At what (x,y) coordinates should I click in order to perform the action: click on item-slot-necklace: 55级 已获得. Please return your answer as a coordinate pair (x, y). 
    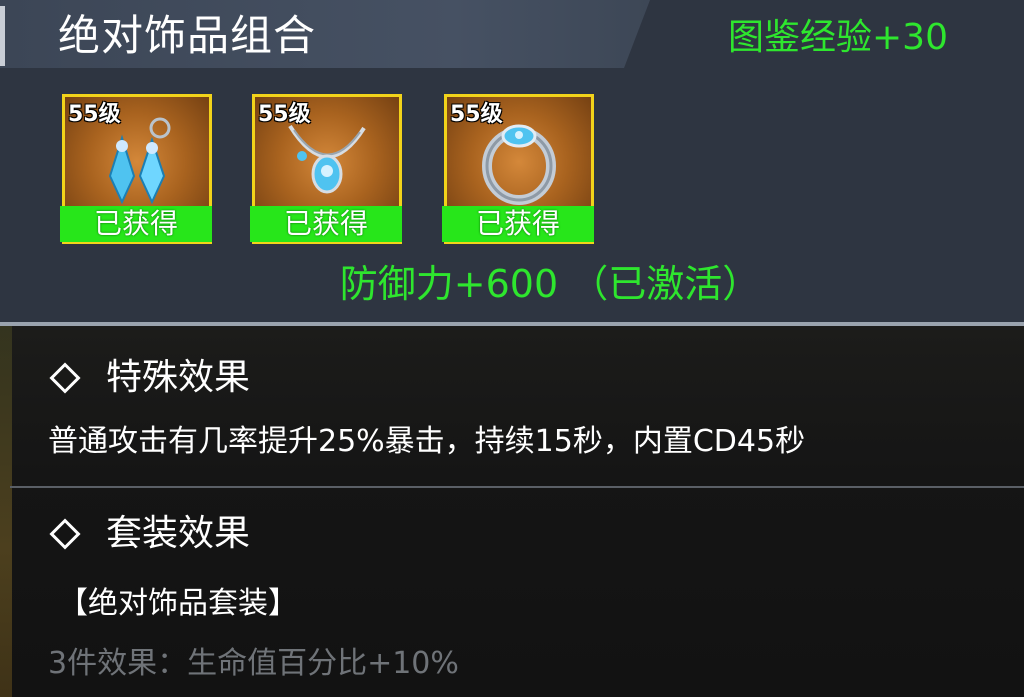
    Looking at the image, I should click on (326, 169).